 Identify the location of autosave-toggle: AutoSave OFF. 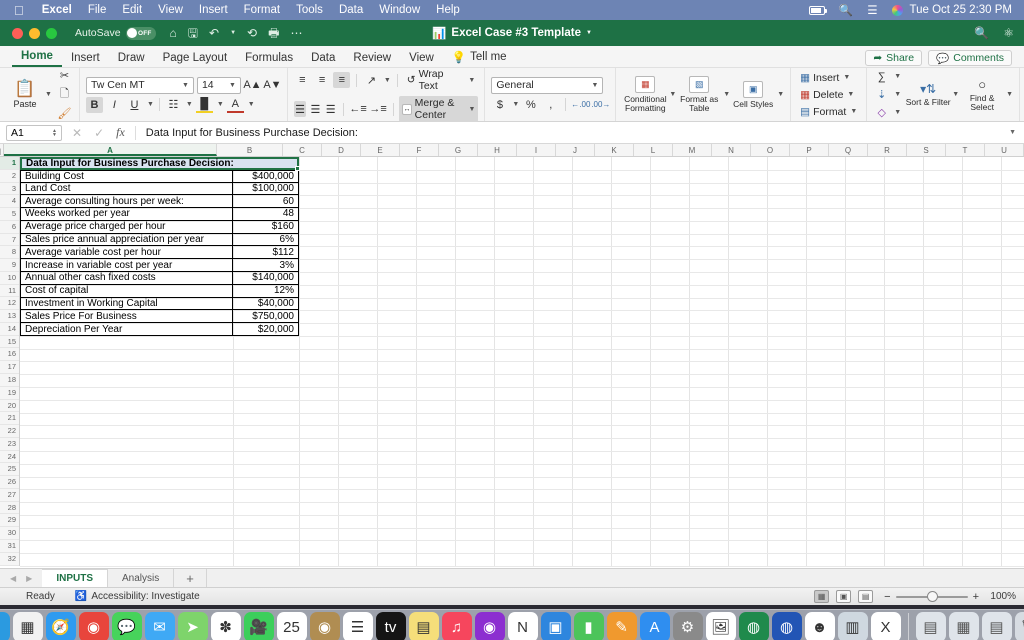
(115, 33).